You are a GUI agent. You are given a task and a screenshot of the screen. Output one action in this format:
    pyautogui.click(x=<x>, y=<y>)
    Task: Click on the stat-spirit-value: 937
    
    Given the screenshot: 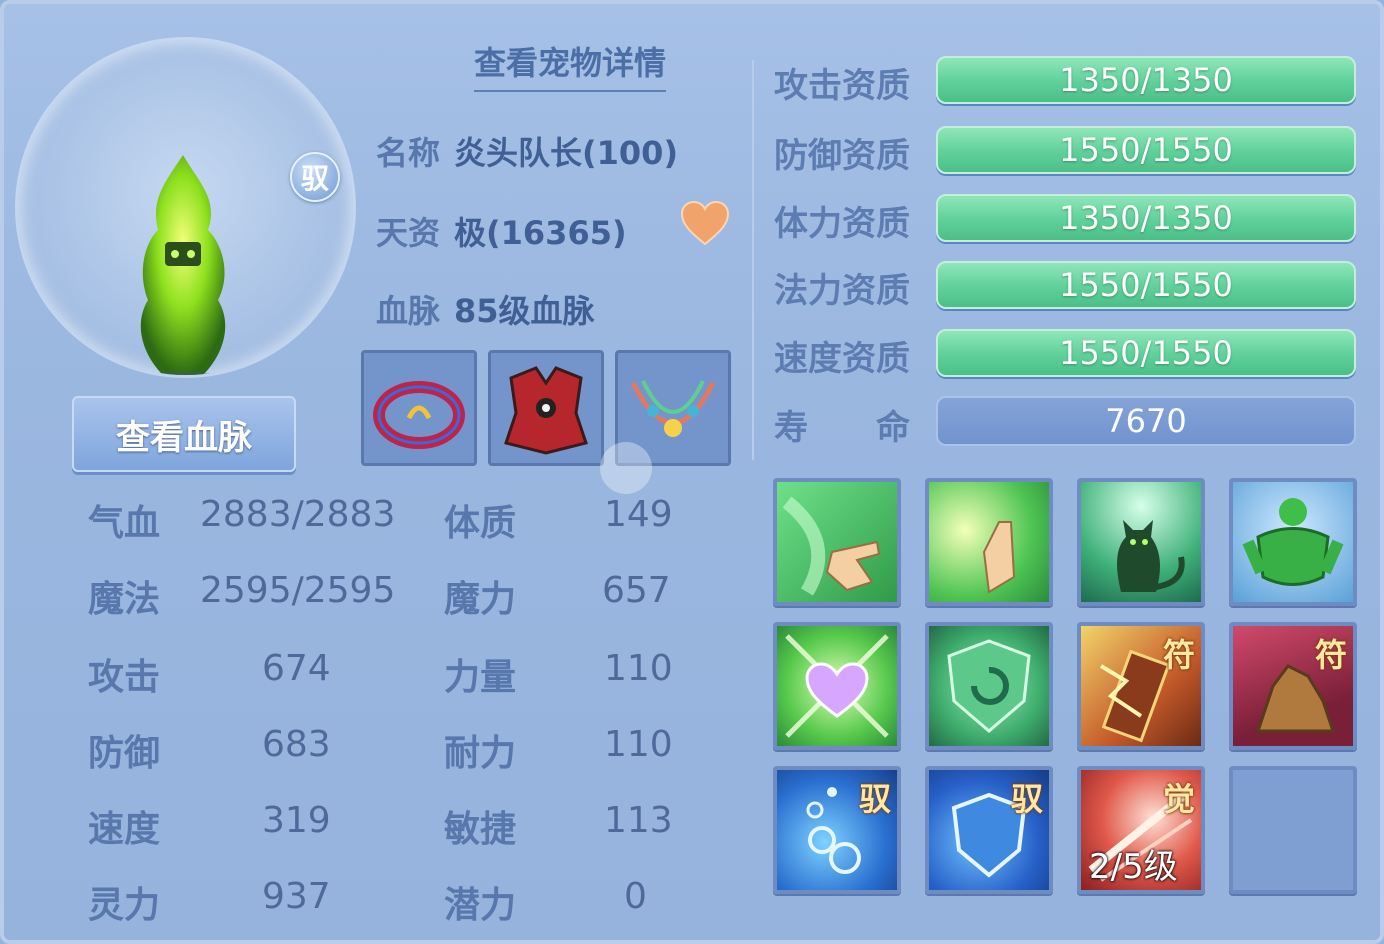 What is the action you would take?
    pyautogui.click(x=296, y=896)
    